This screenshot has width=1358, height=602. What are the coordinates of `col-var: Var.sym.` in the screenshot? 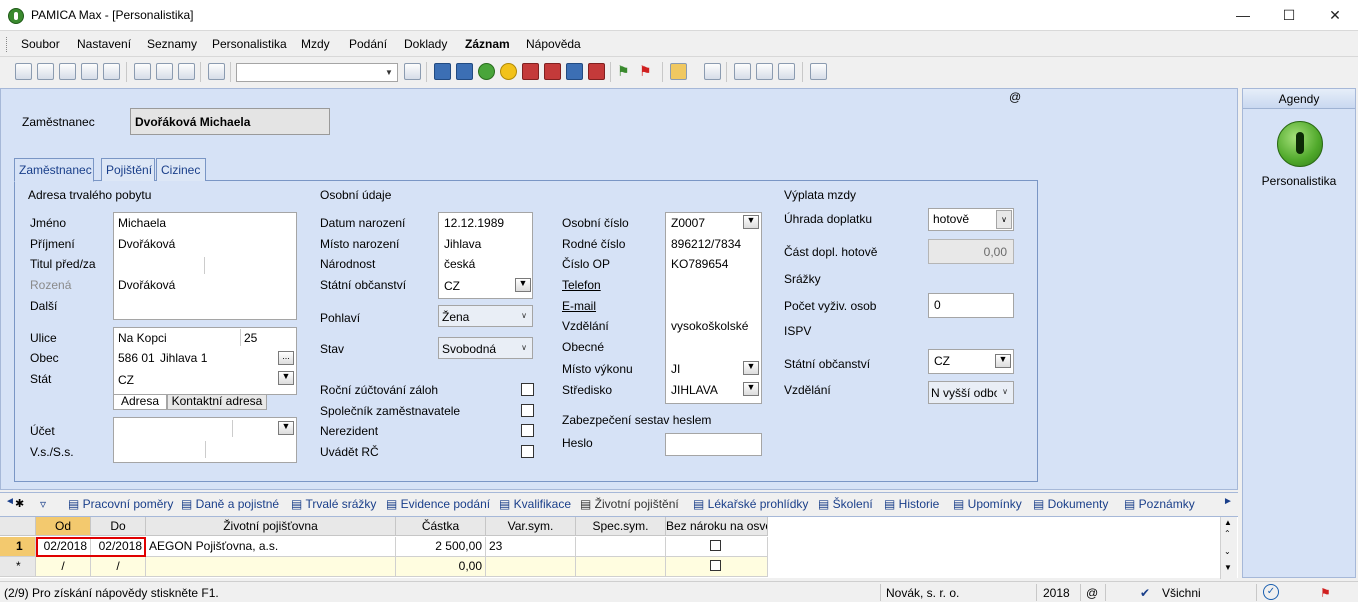 It's located at (531, 526).